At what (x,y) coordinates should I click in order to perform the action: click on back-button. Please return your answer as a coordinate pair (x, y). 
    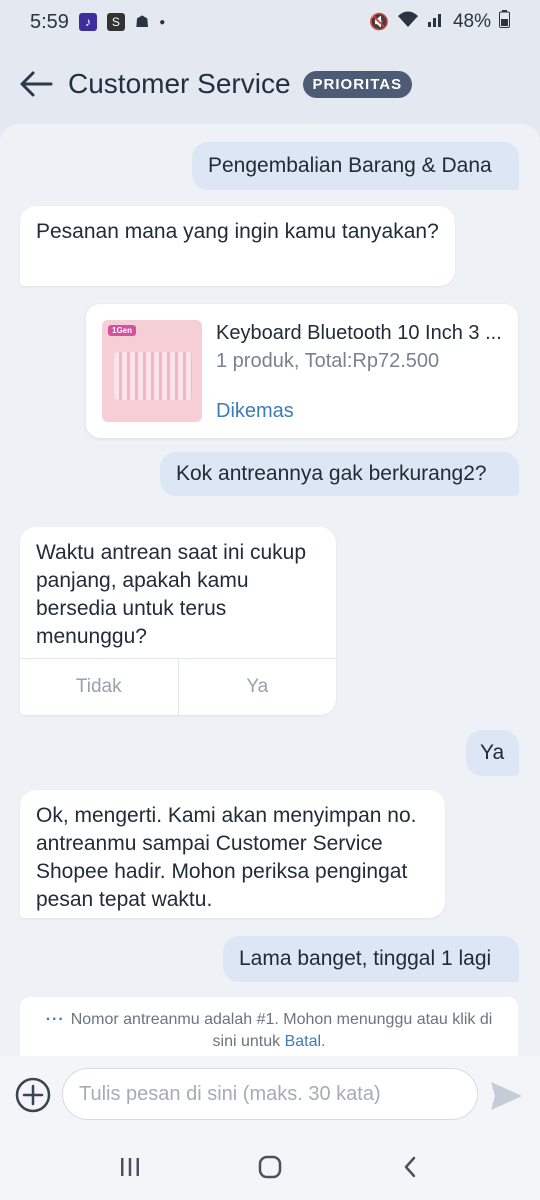
    Looking at the image, I should click on (36, 84).